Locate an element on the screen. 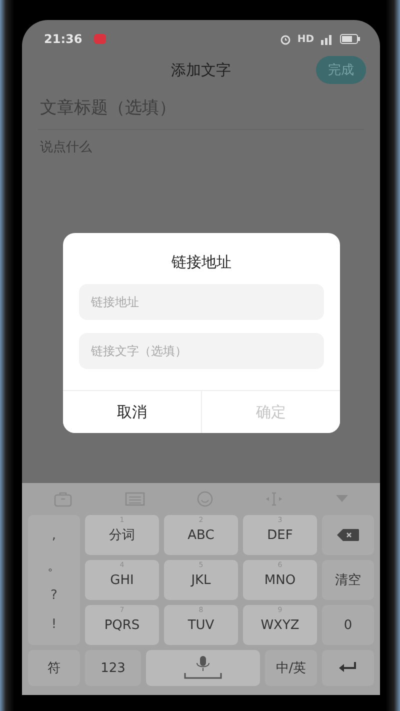 Image resolution: width=400 pixels, height=711 pixels. status-time: 21:36 is located at coordinates (63, 39).